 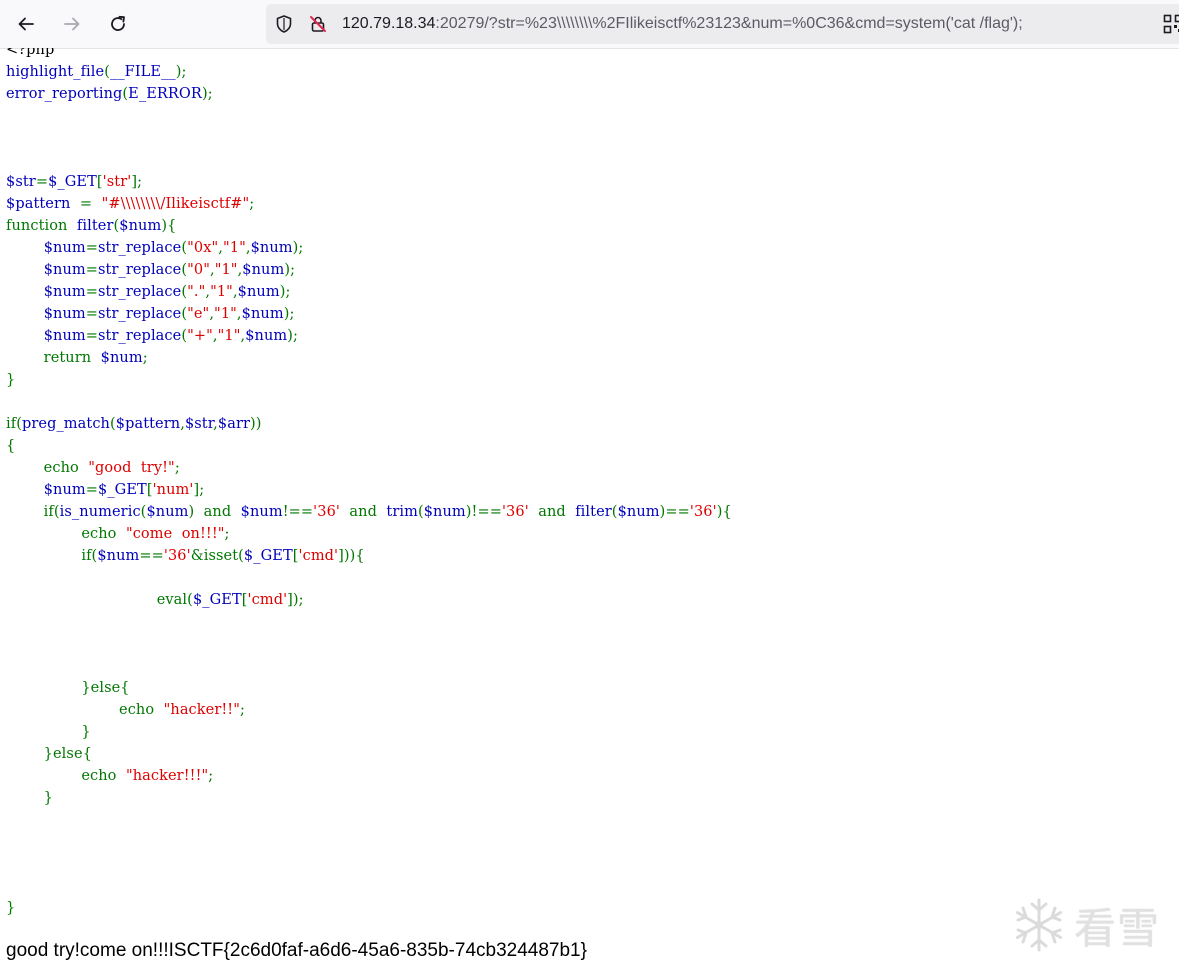 What do you see at coordinates (173, 490) in the screenshot?
I see `code-token: 'num'` at bounding box center [173, 490].